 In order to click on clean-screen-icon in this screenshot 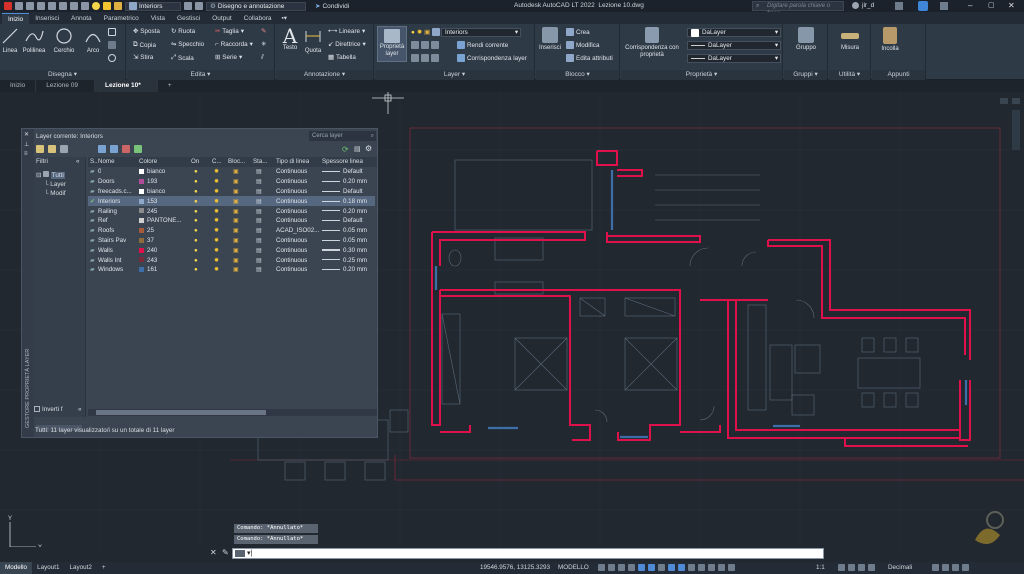, I will do `click(955, 567)`.